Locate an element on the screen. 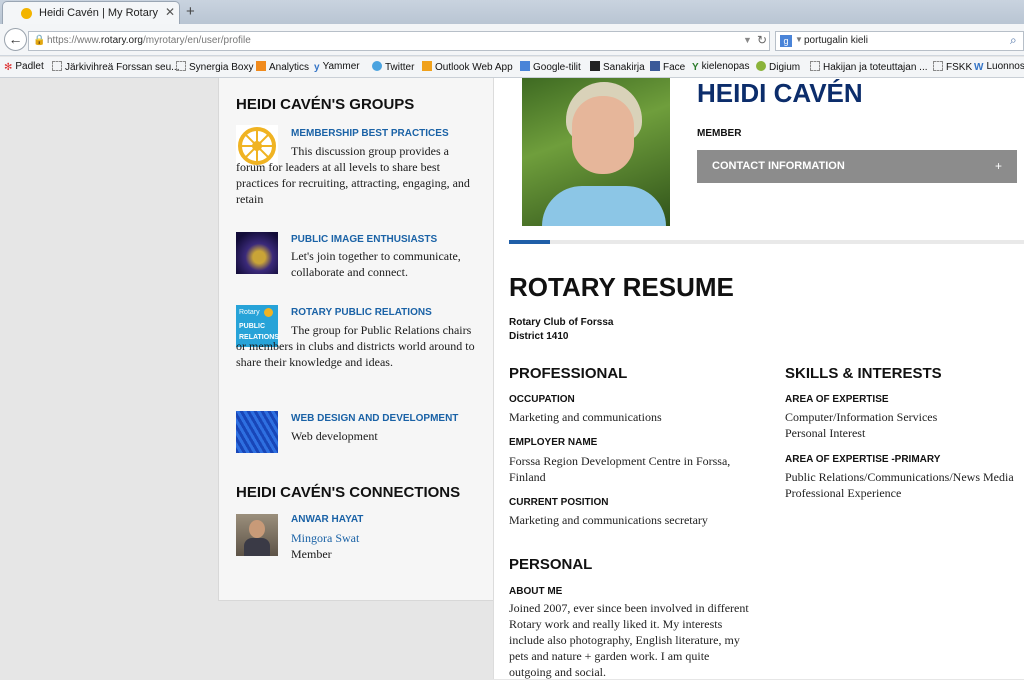 Image resolution: width=1024 pixels, height=680 pixels. bookmark-twitter: Twitter is located at coordinates (393, 67).